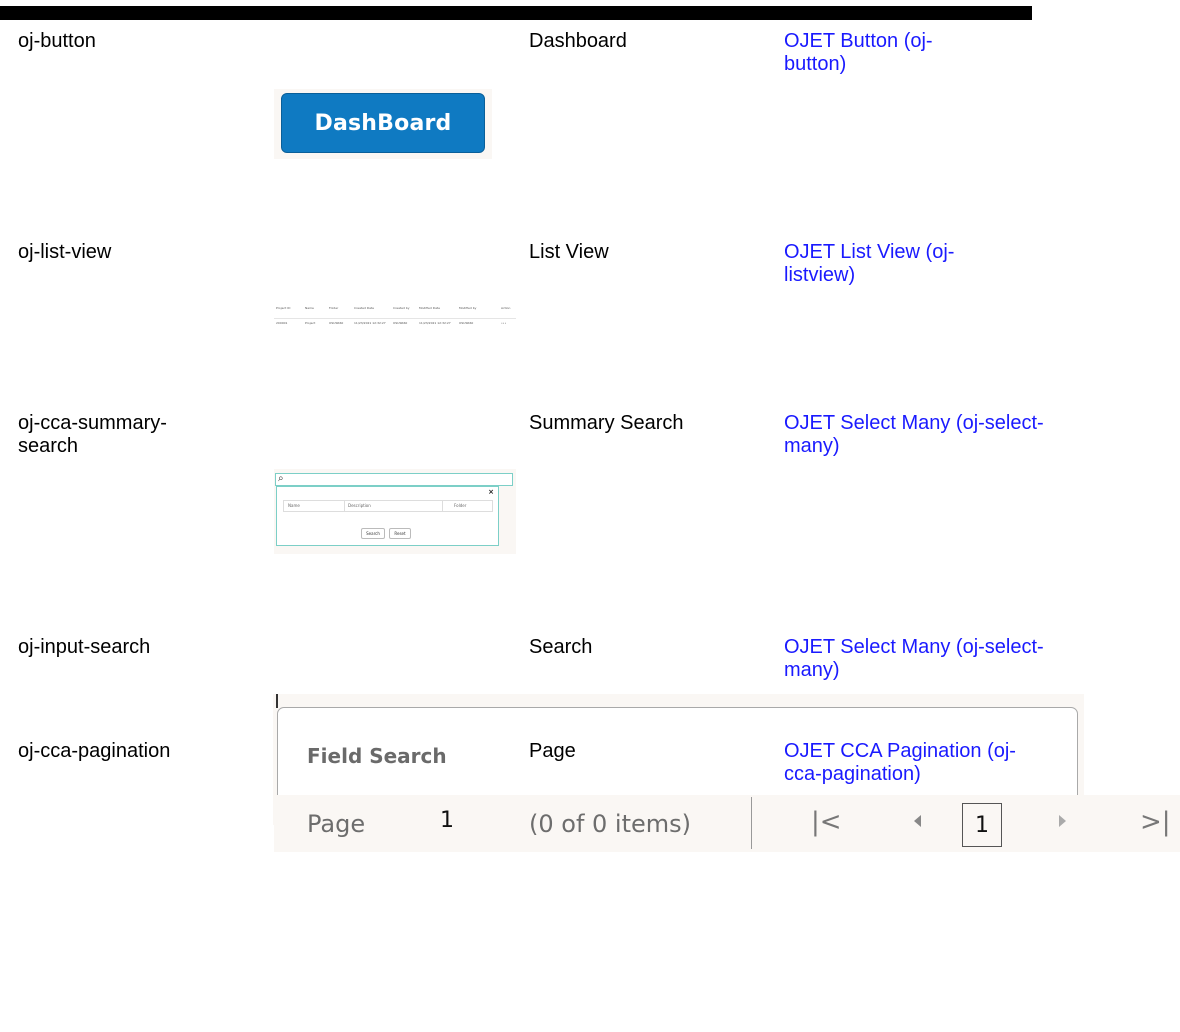  I want to click on list-header-cell: Name, so click(309, 308).